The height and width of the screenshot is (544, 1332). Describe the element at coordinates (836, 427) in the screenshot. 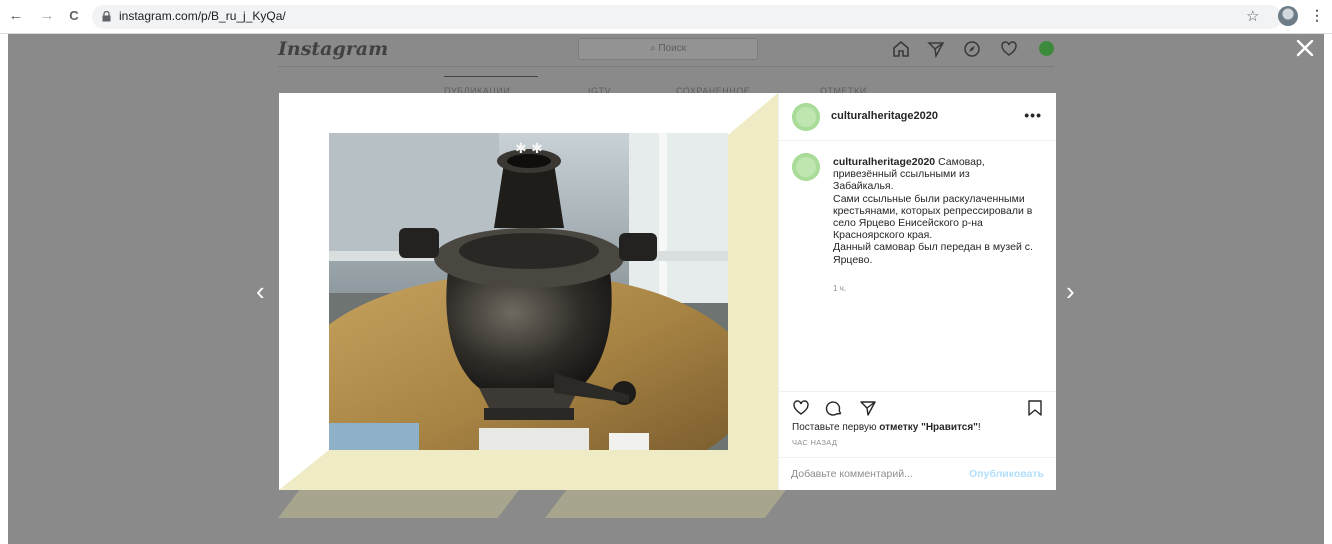

I see `likes-prefix: Поставьте первую` at that location.